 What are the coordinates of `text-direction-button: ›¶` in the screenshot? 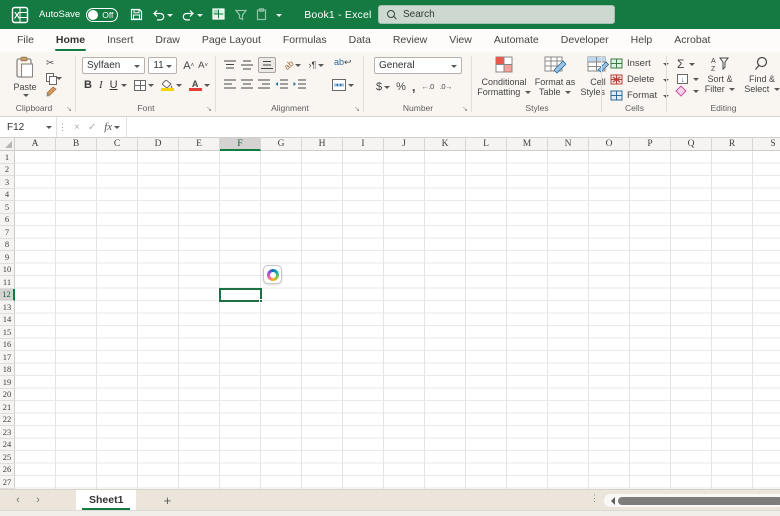 It's located at (316, 65).